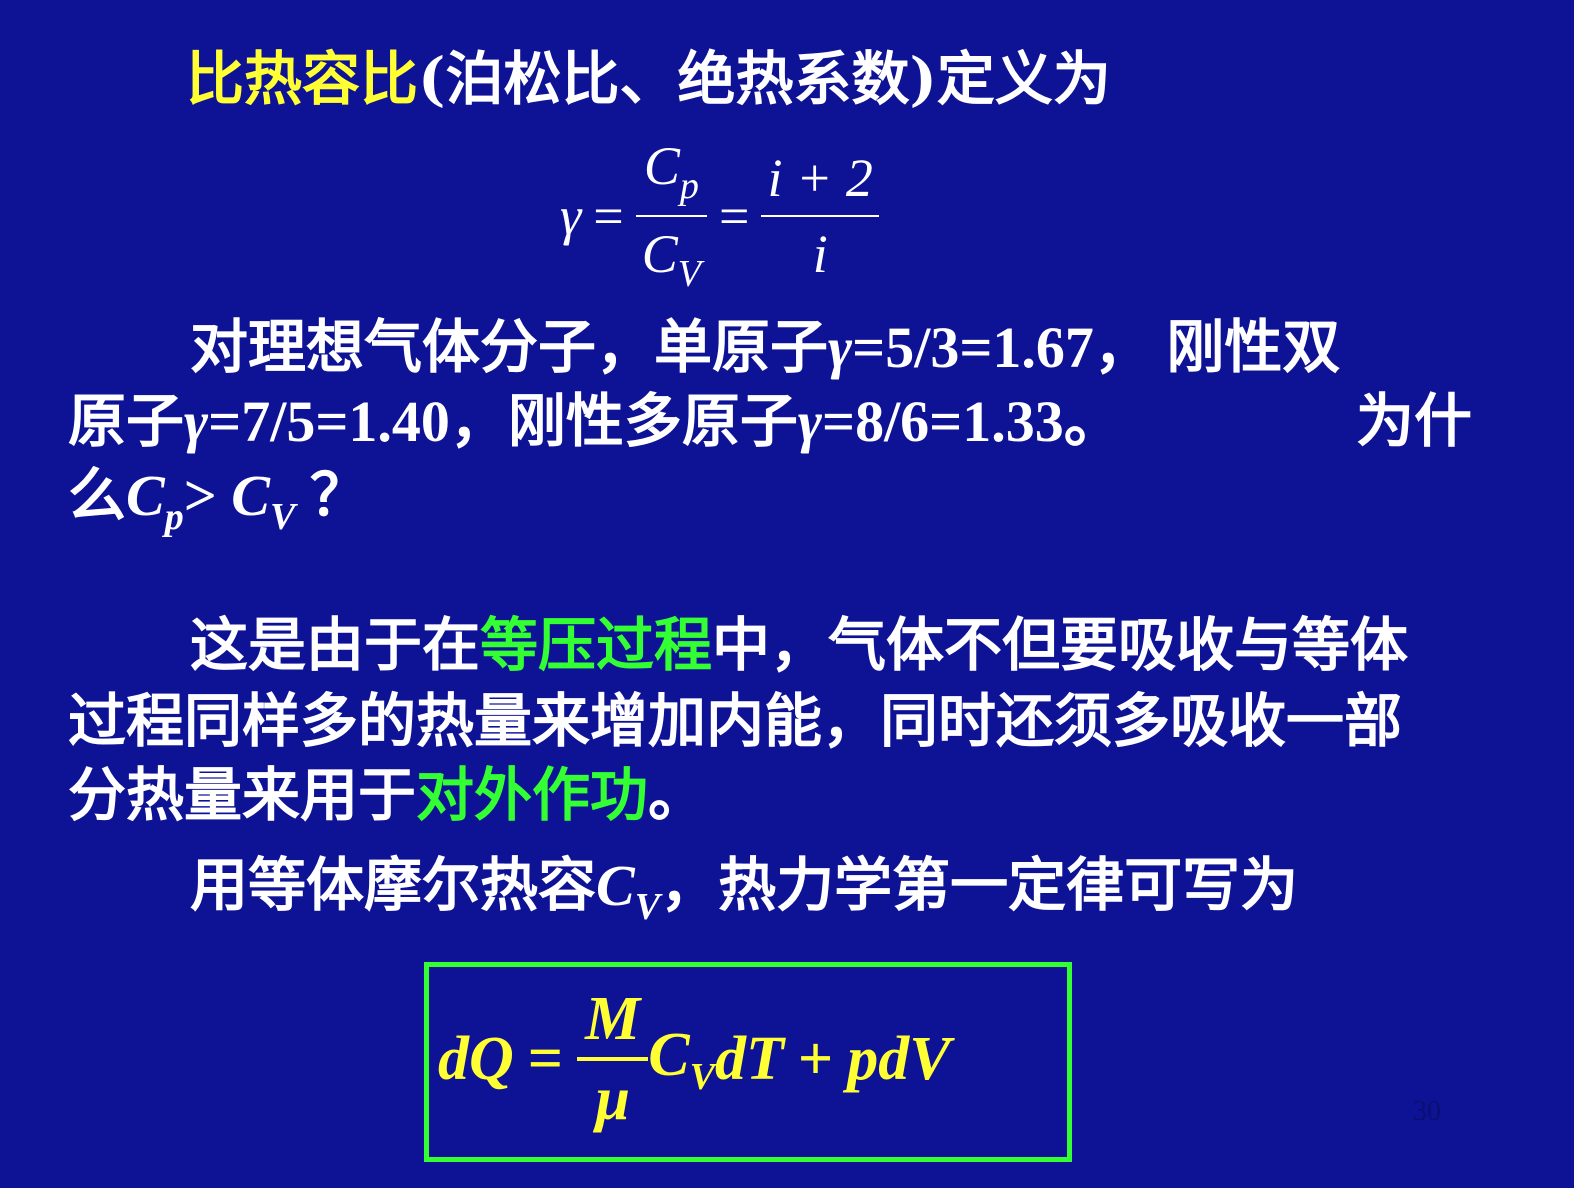  What do you see at coordinates (820, 177) in the screenshot?
I see `fraction-numerator-2: i + 2` at bounding box center [820, 177].